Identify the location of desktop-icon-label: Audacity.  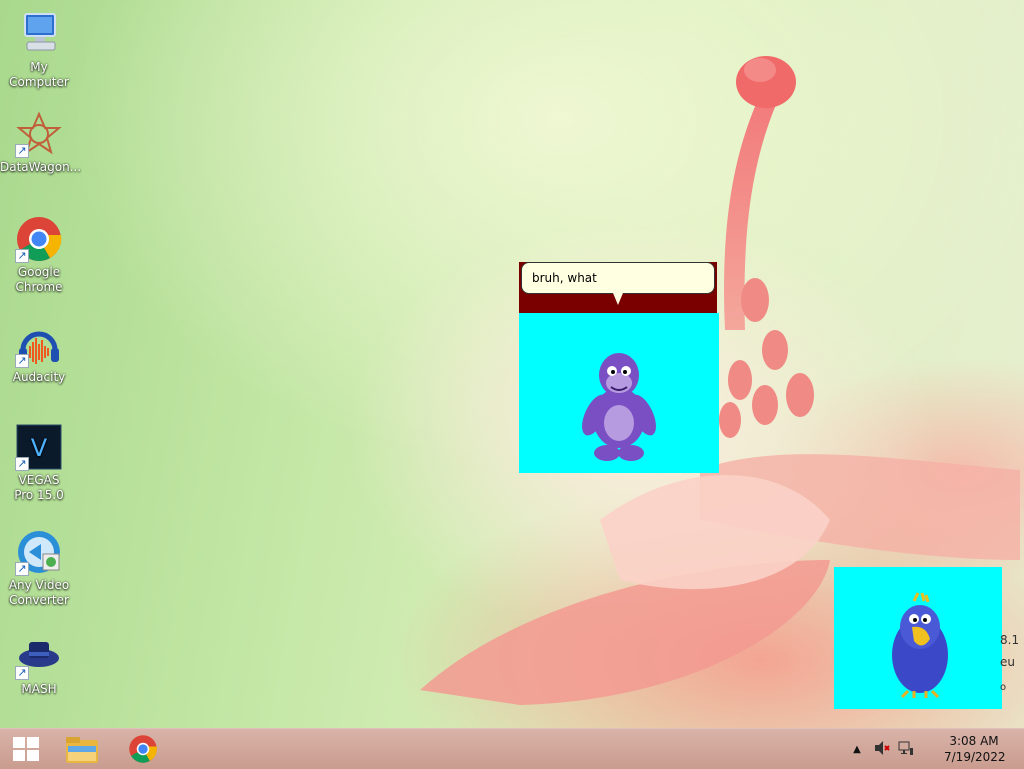
(39, 377).